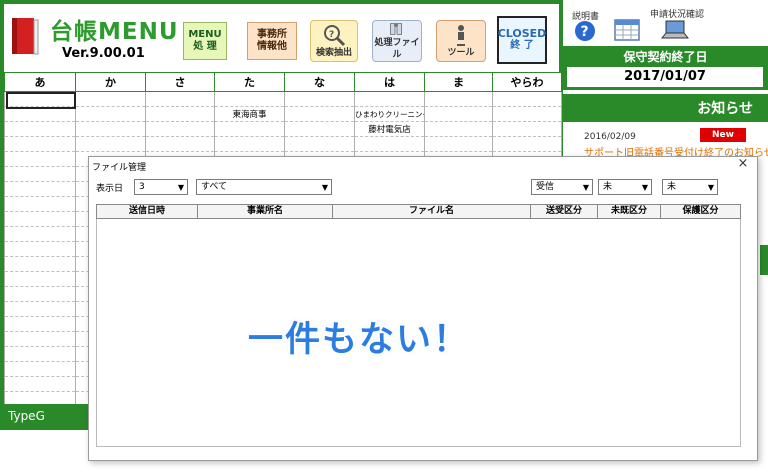  I want to click on grid-header-na: な, so click(319, 82).